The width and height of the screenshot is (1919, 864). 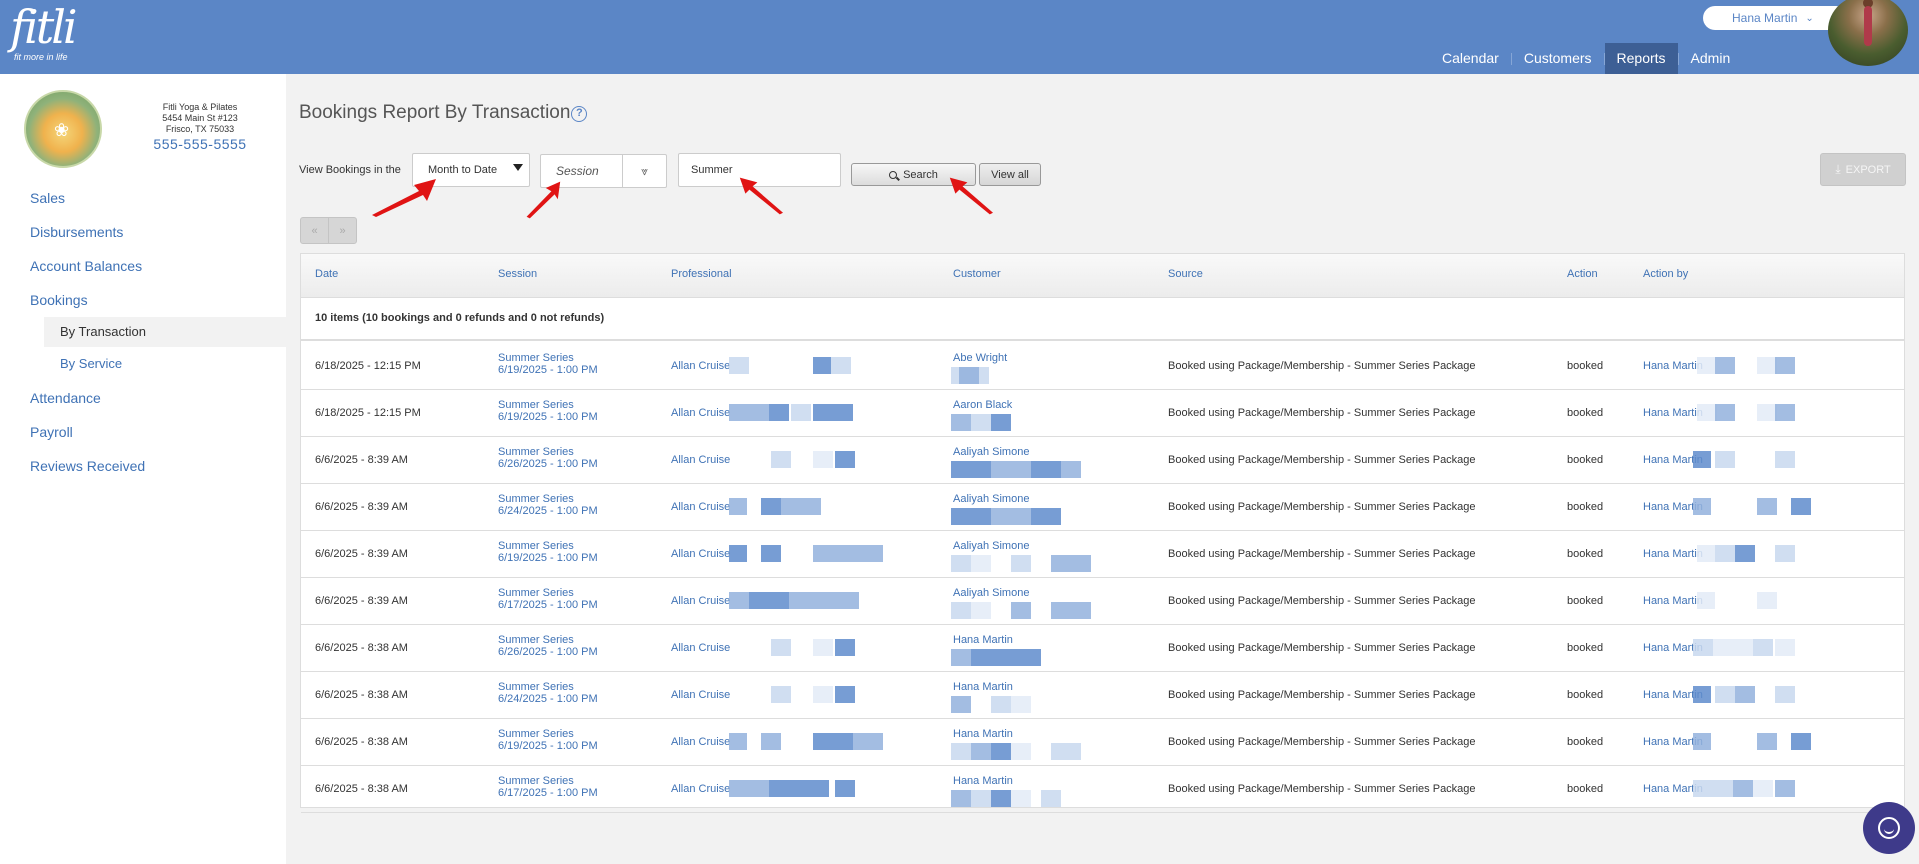 What do you see at coordinates (1641, 58) in the screenshot?
I see `nav-reports: Reports` at bounding box center [1641, 58].